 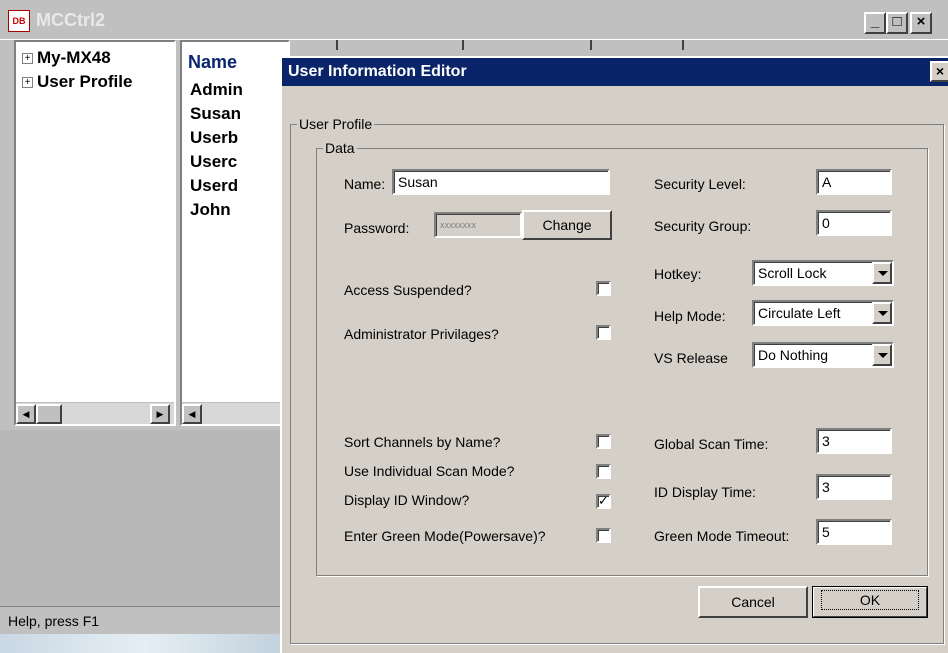 I want to click on ok-button-label: OK, so click(x=870, y=600).